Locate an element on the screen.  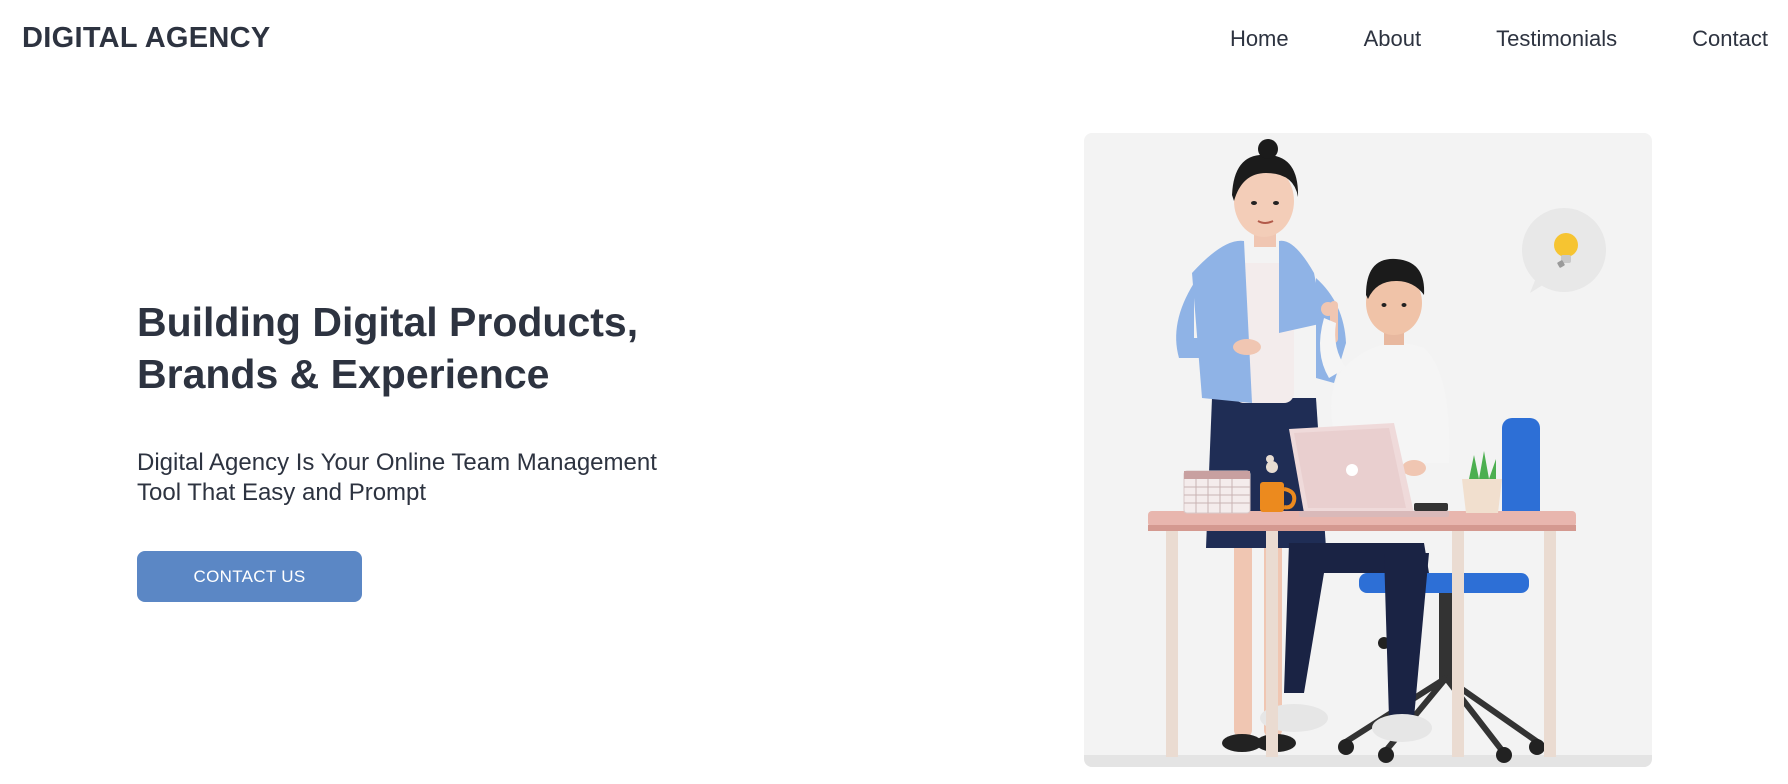
contact-us-button: CONTACT US is located at coordinates (249, 576).